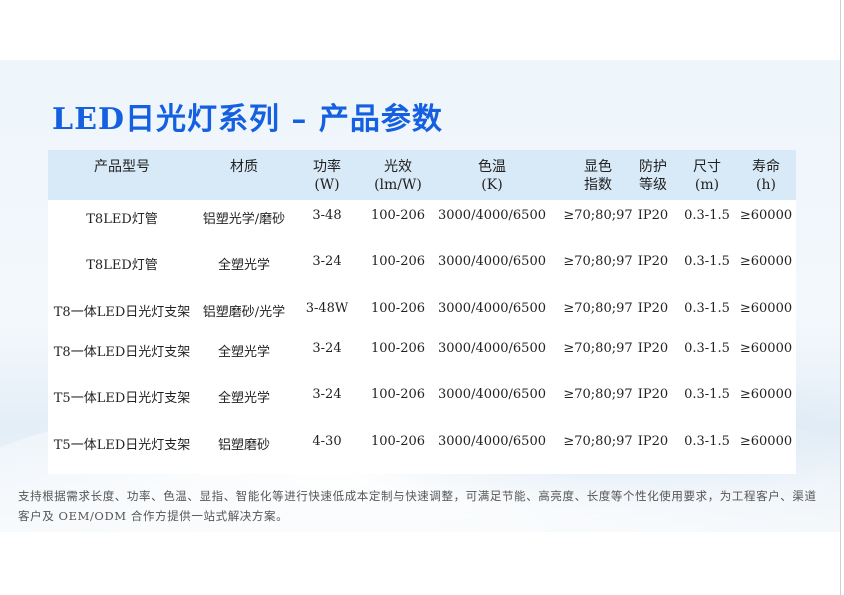 The height and width of the screenshot is (595, 844). What do you see at coordinates (492, 185) in the screenshot?
I see `column-header-unit: (K)` at bounding box center [492, 185].